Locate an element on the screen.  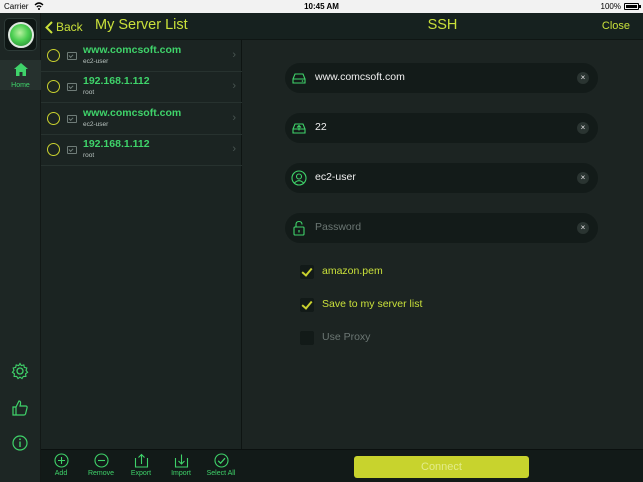
username-field: ec2-user × is located at coordinates (441, 178).